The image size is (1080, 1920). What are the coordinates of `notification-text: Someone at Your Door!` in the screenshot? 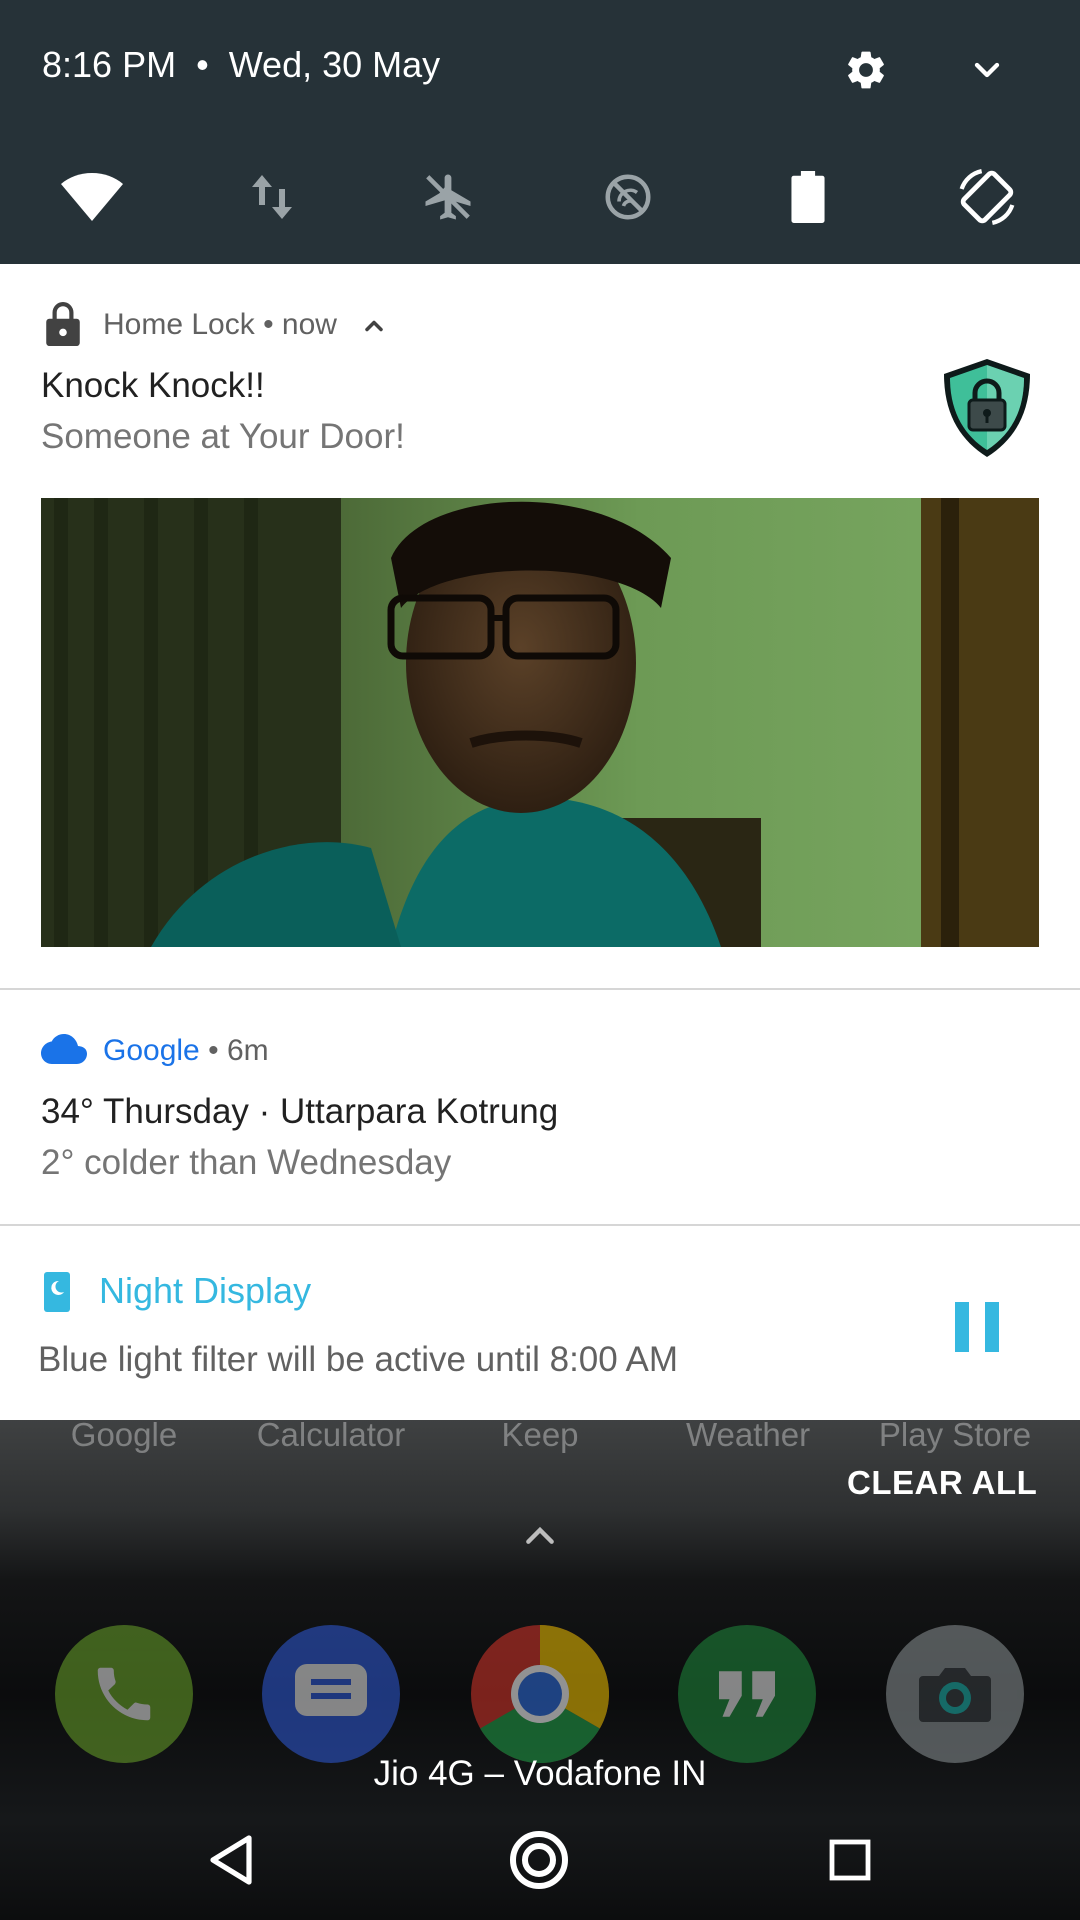 It's located at (223, 436).